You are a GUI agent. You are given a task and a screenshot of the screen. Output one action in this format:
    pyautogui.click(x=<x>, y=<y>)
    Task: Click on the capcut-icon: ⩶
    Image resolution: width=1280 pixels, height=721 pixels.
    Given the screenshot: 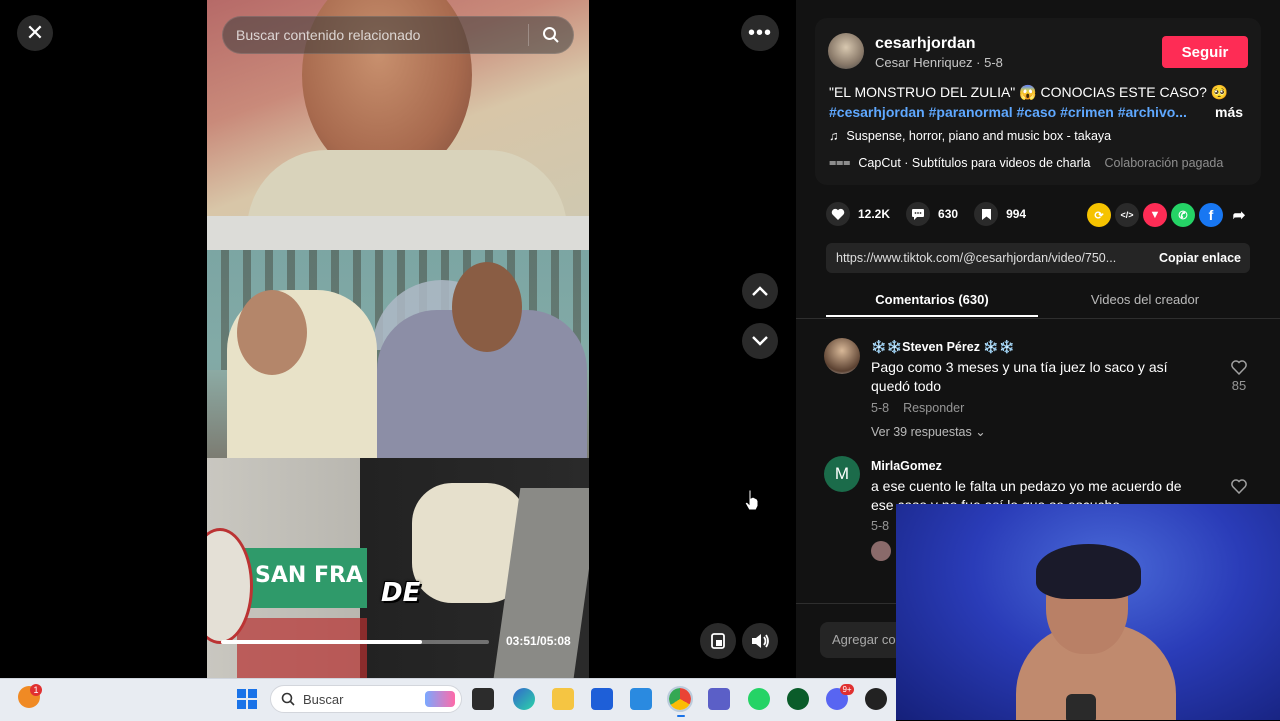 What is the action you would take?
    pyautogui.click(x=840, y=162)
    